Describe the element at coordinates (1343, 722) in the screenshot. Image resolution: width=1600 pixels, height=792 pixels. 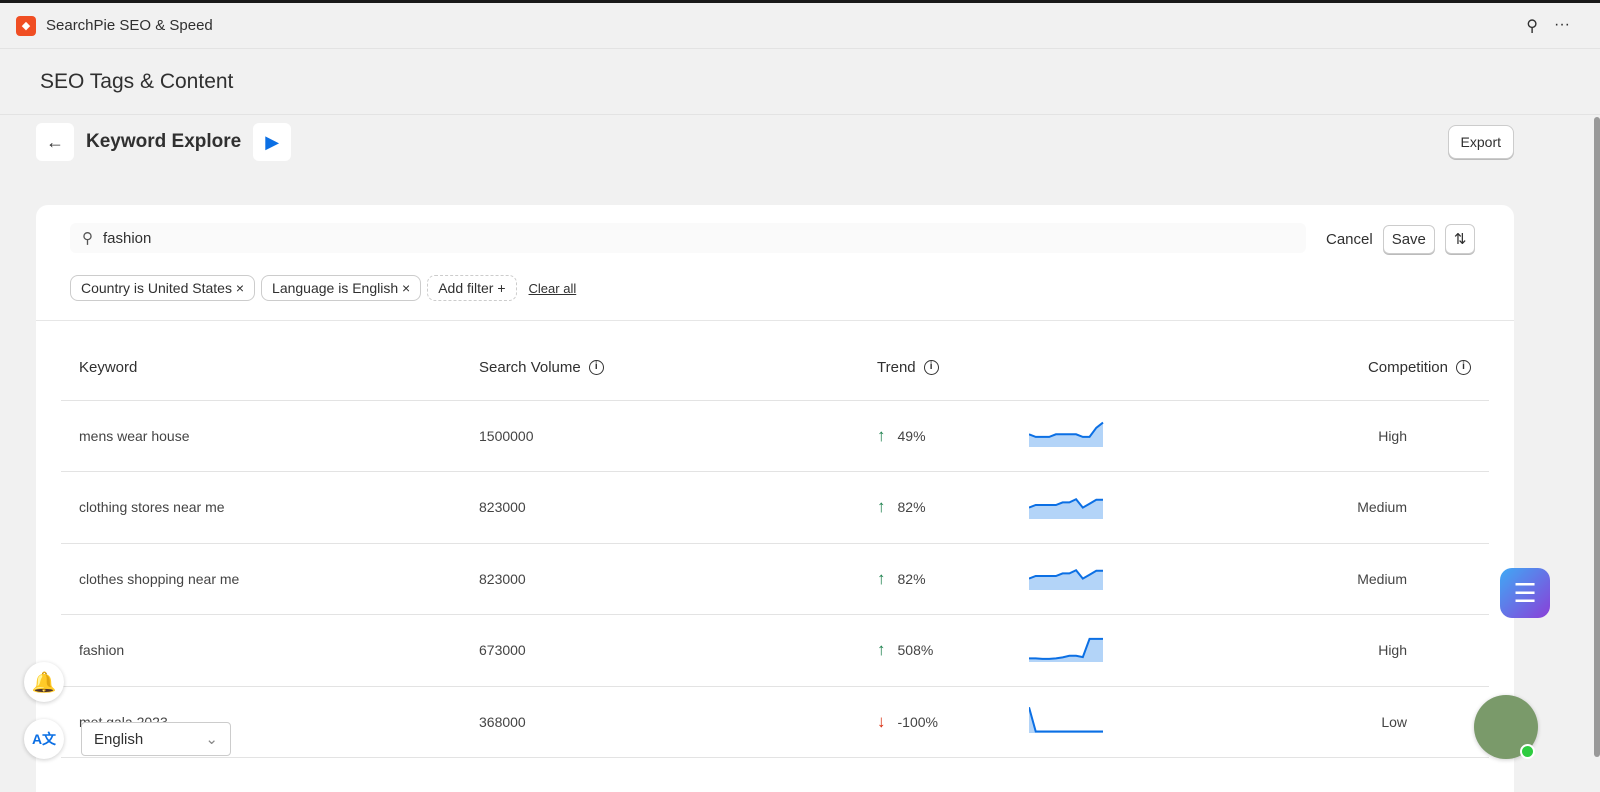
I see `competition-cell: Low` at that location.